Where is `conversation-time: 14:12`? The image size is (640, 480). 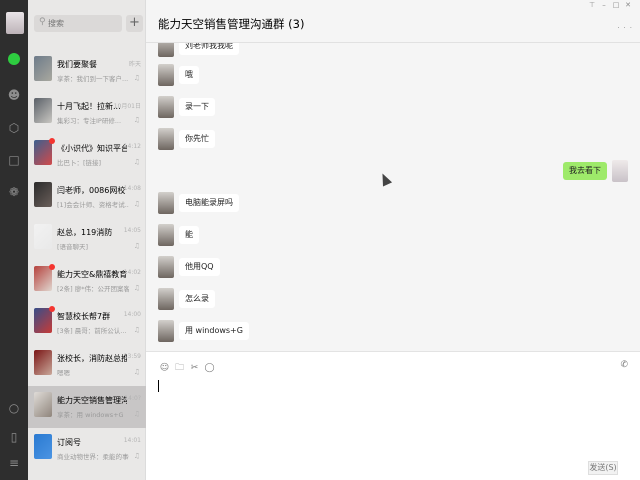 conversation-time: 14:12 is located at coordinates (132, 146).